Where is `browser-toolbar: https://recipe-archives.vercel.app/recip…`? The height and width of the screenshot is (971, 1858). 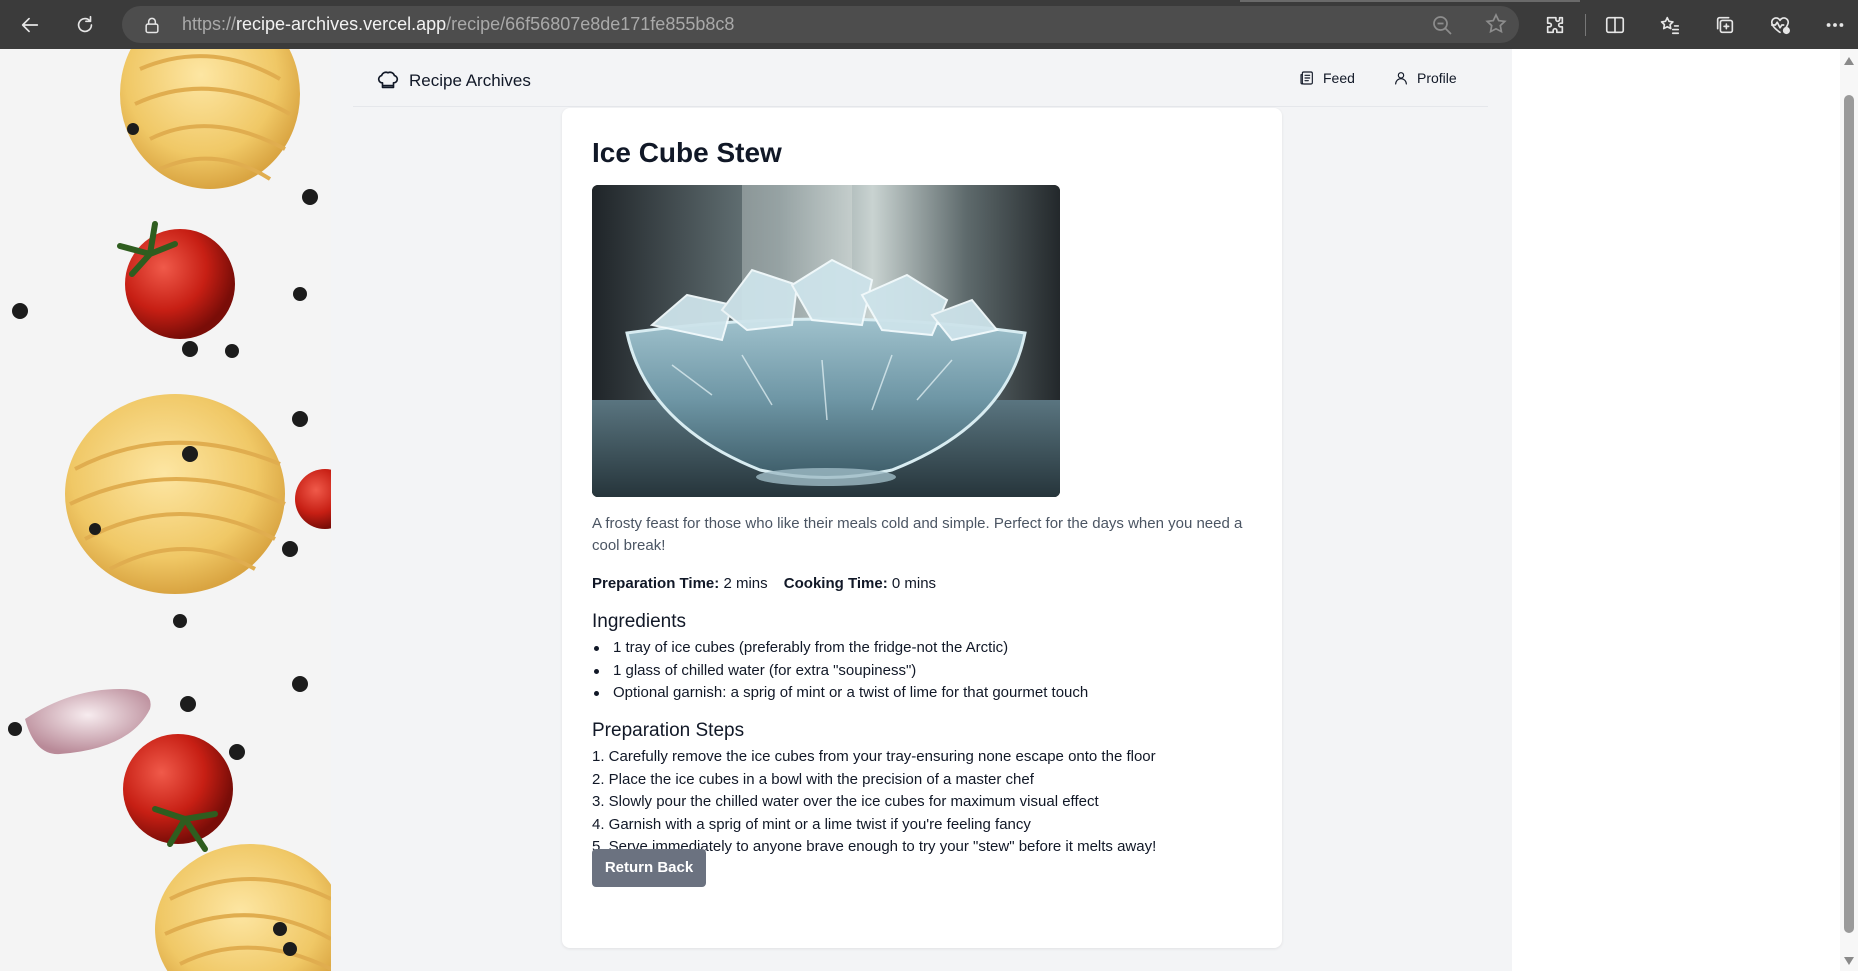
browser-toolbar: https://recipe-archives.vercel.app/recip… is located at coordinates (929, 24).